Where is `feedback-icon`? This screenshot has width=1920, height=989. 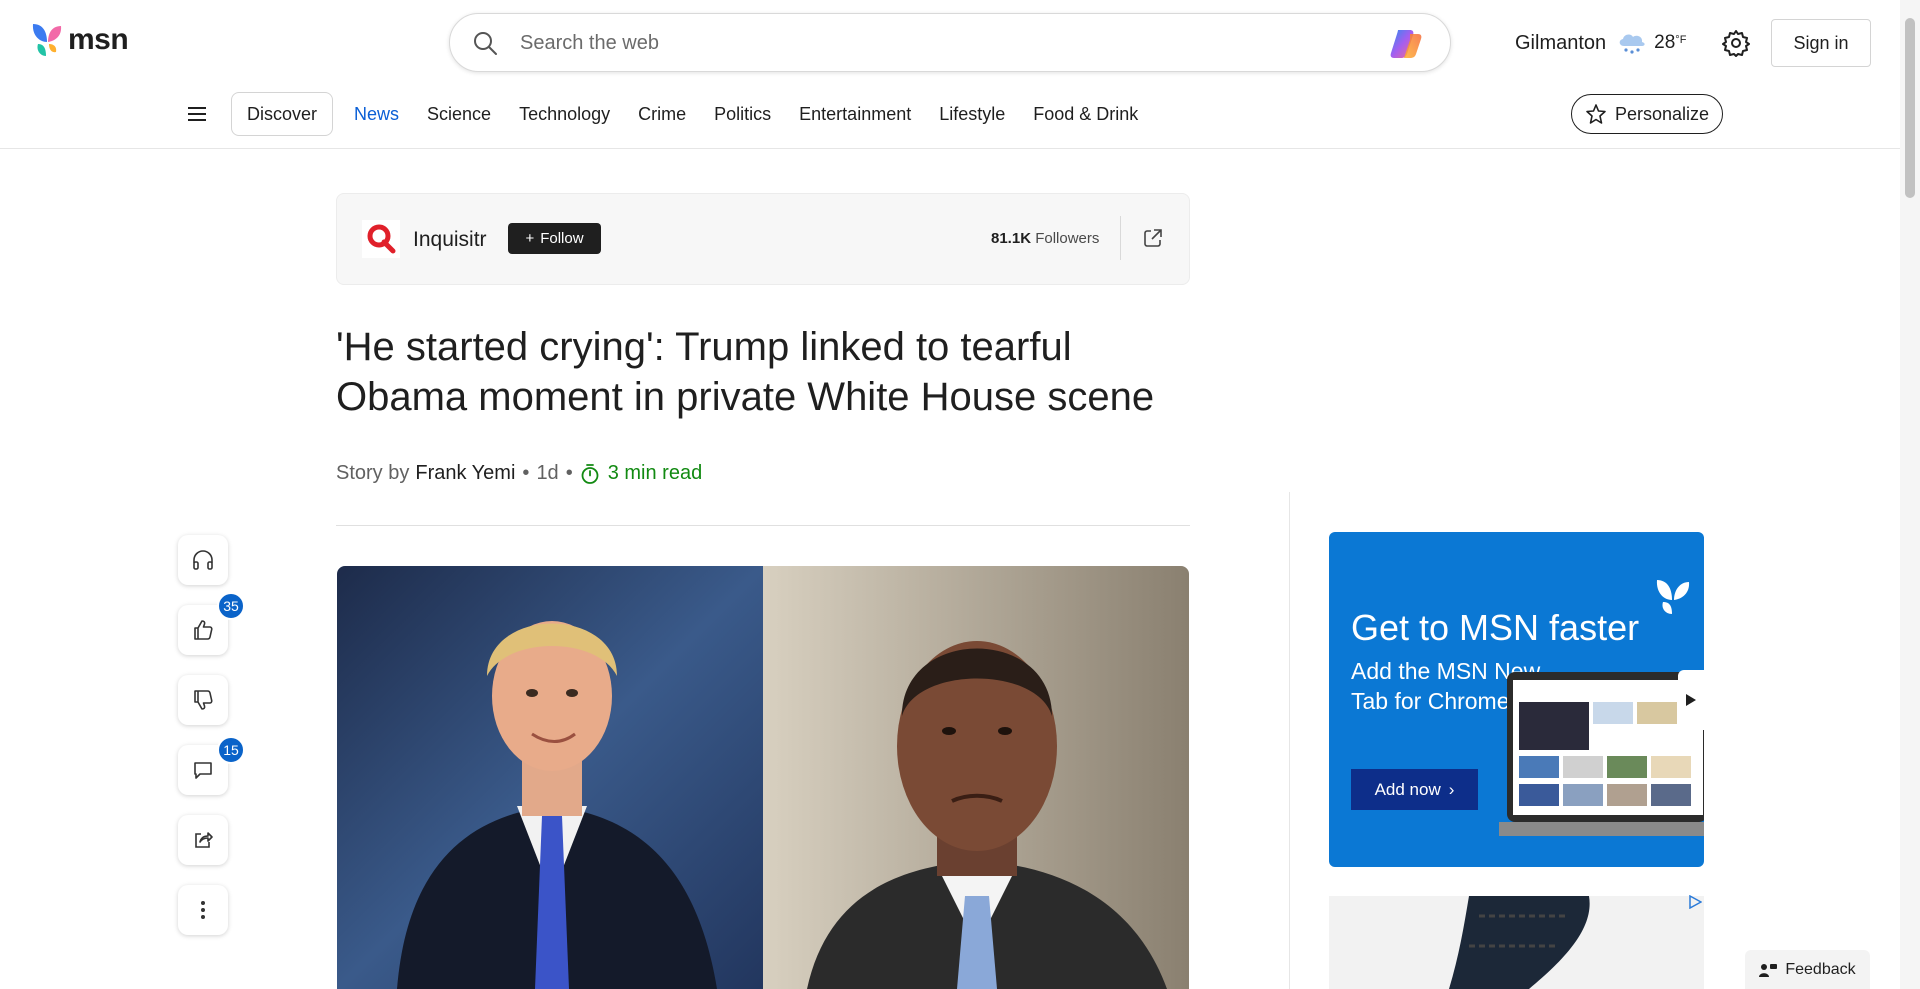 feedback-icon is located at coordinates (1768, 970).